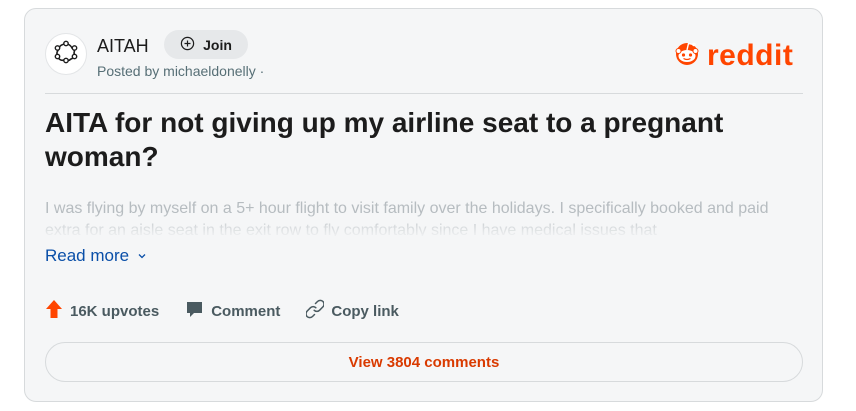  I want to click on read-more-label: Read more, so click(87, 255).